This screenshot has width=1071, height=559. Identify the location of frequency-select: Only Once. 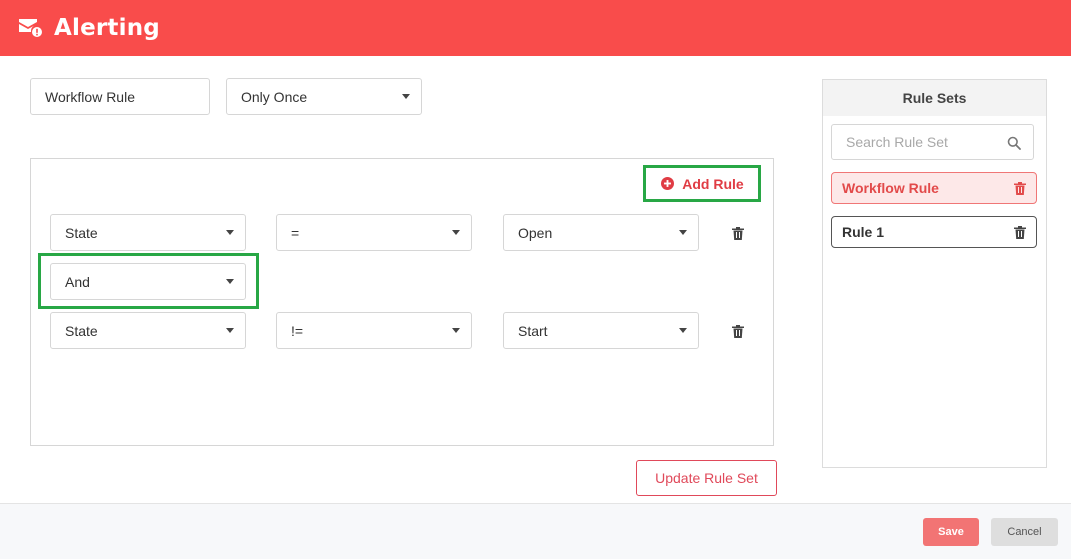
(324, 96).